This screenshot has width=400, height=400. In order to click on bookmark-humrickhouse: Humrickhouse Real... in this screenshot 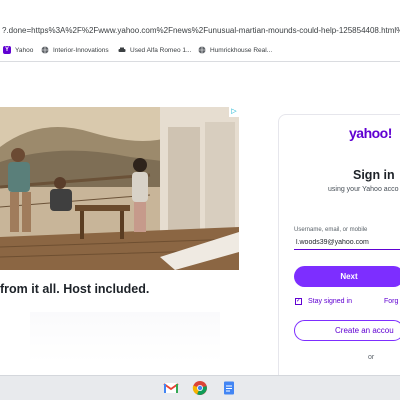, I will do `click(235, 50)`.